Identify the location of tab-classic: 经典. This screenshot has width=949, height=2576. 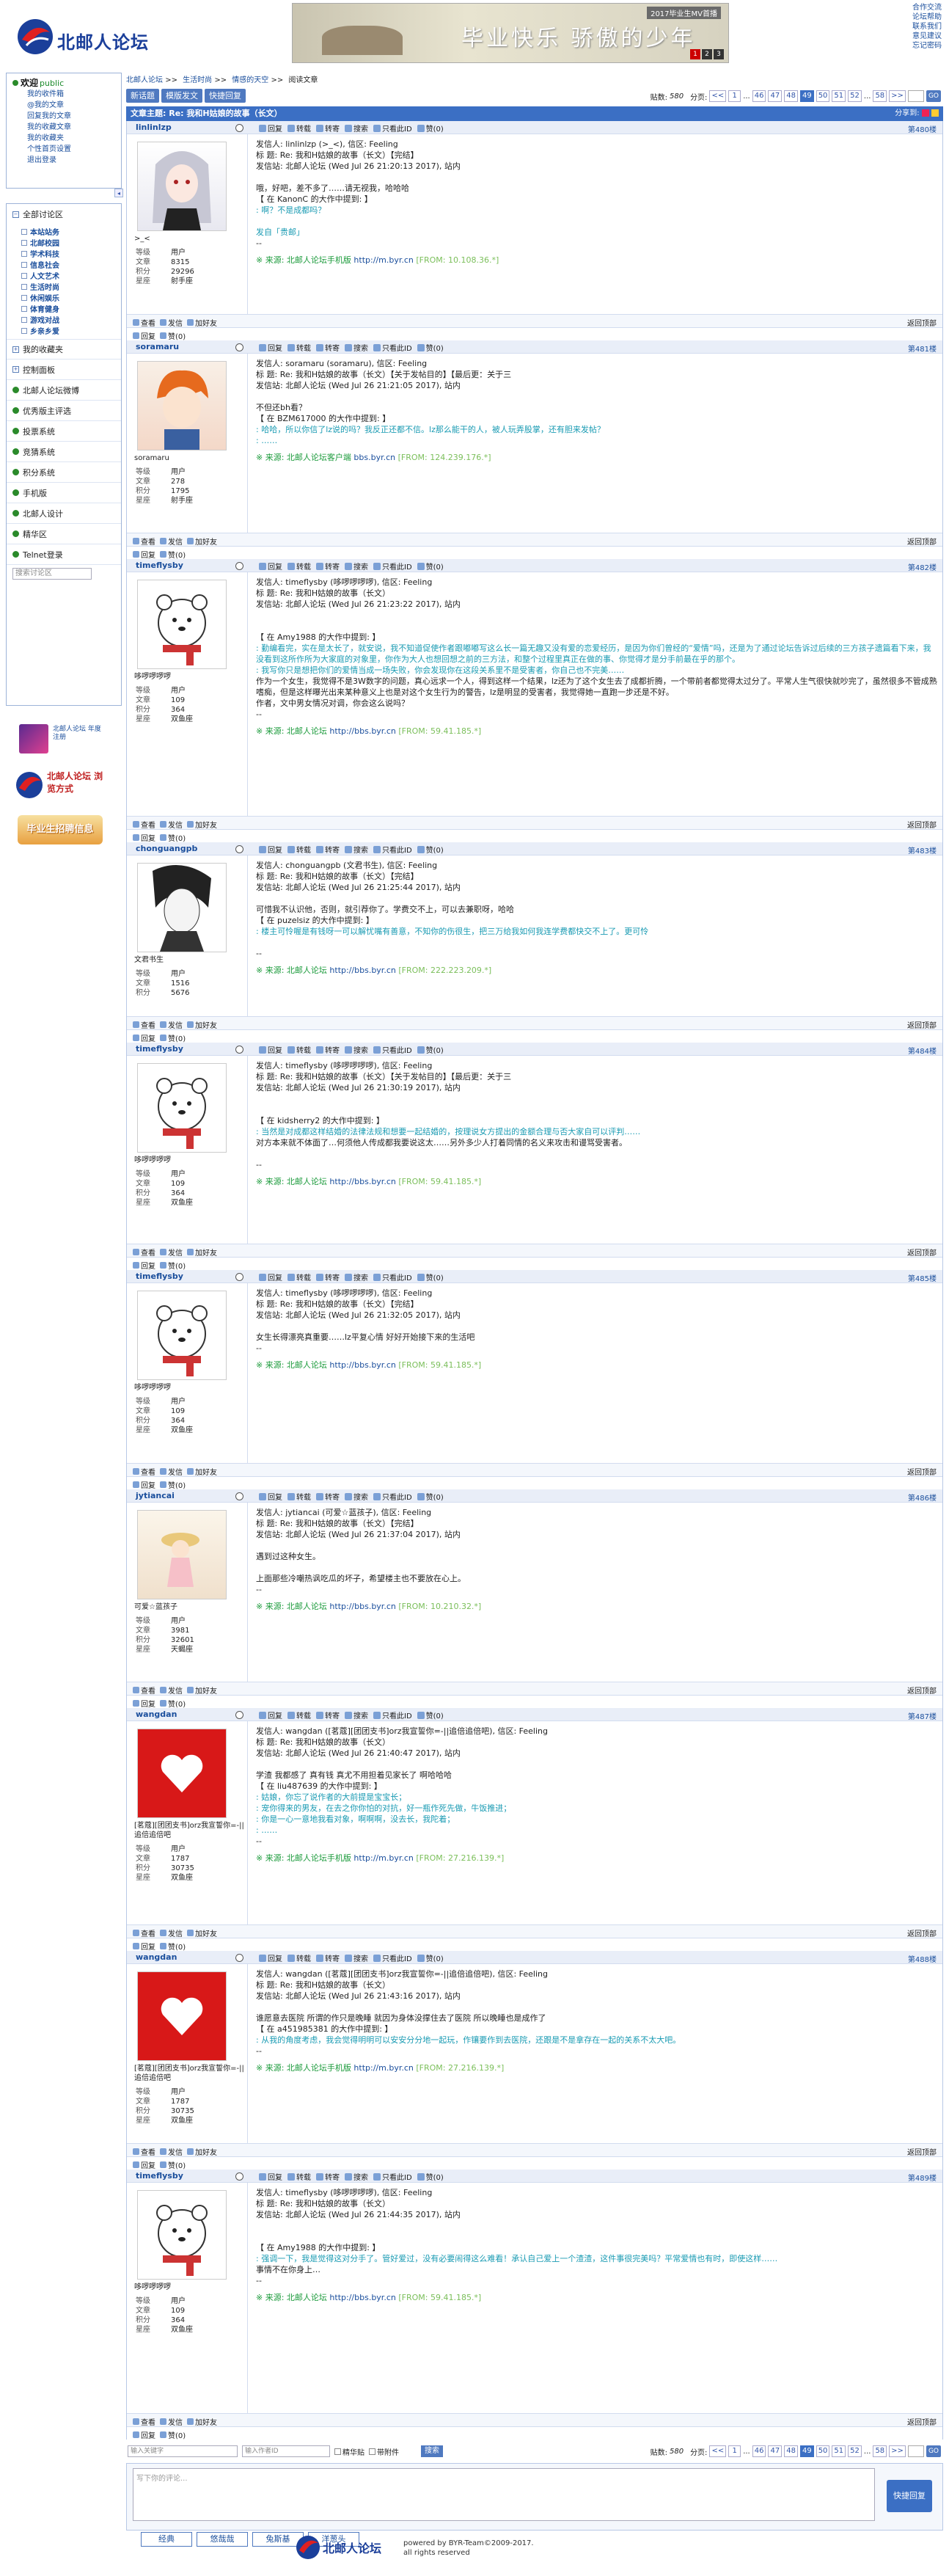
(166, 2540).